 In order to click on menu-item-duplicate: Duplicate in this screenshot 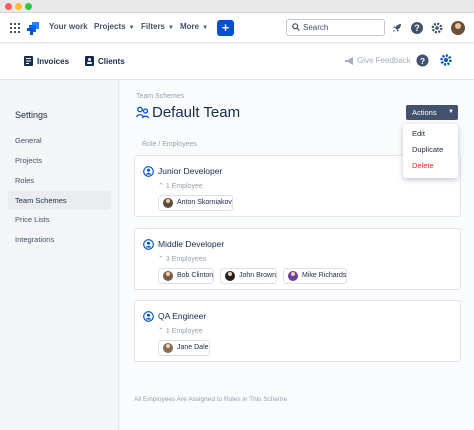, I will do `click(427, 149)`.